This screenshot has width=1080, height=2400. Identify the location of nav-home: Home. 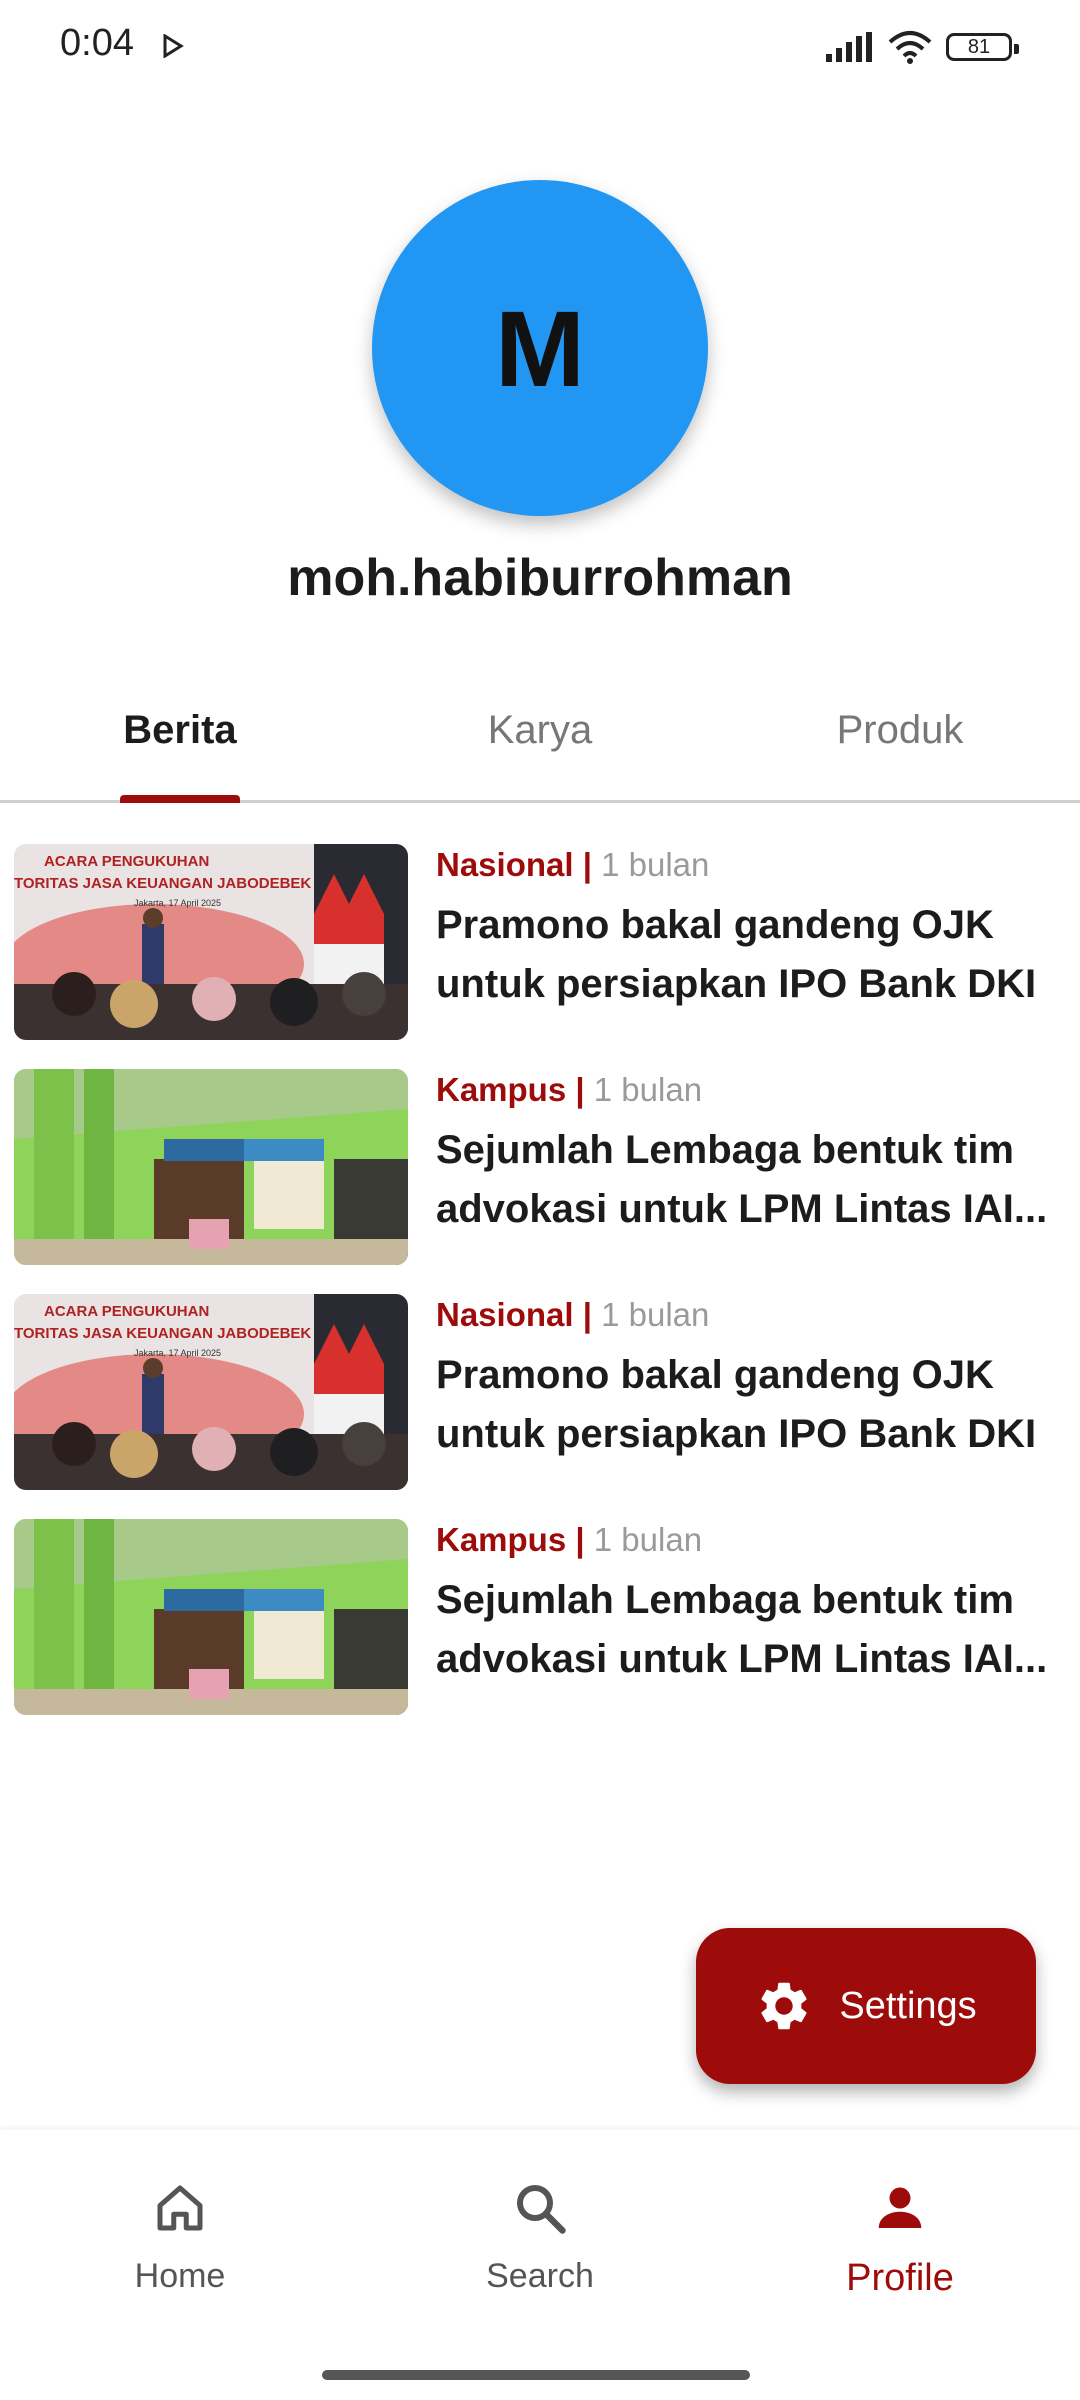
(180, 2237).